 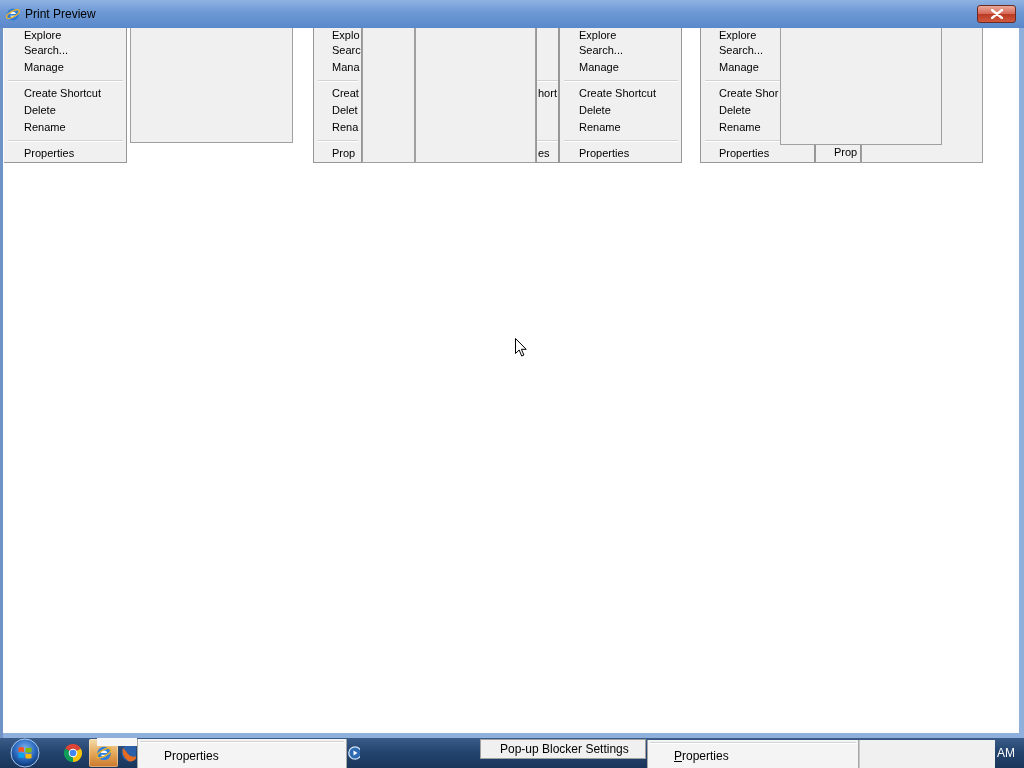 I want to click on clock-text: AM, so click(x=1006, y=753).